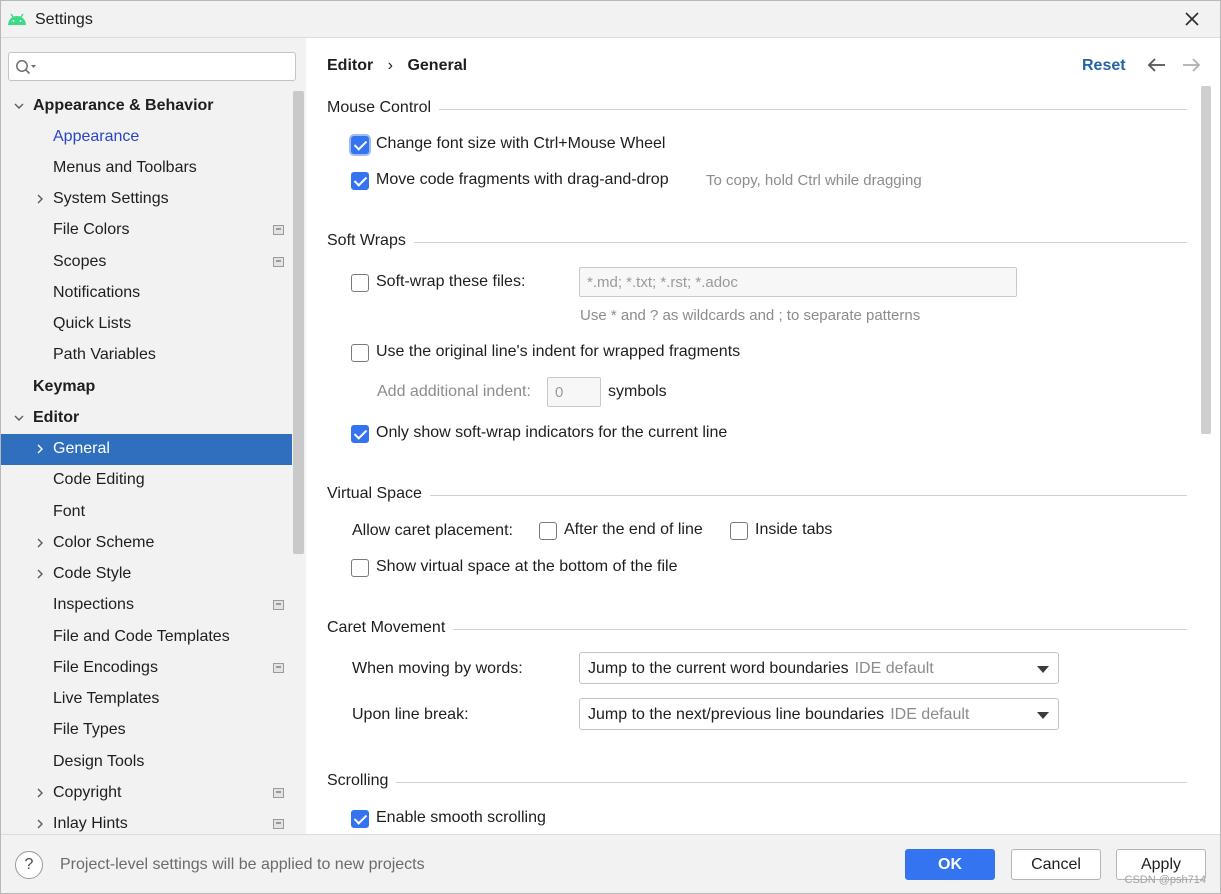 The height and width of the screenshot is (894, 1221). What do you see at coordinates (360, 145) in the screenshot?
I see `font-size-wheel-checkbox` at bounding box center [360, 145].